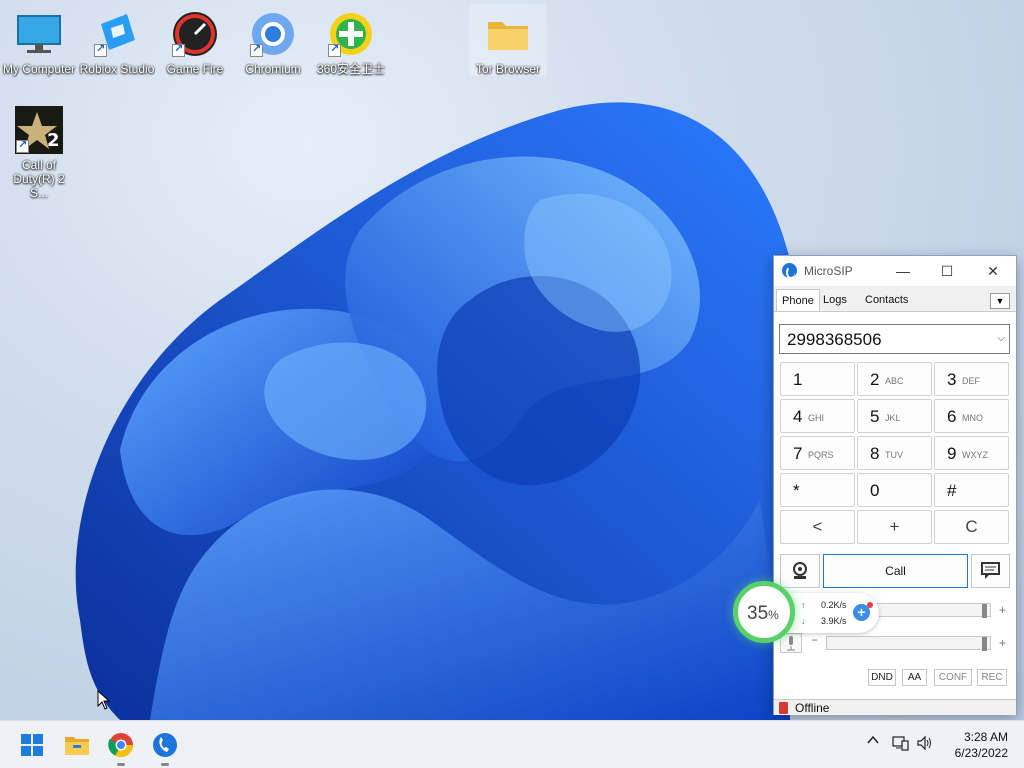  Describe the element at coordinates (834, 340) in the screenshot. I see `number-input: 2998368506` at that location.